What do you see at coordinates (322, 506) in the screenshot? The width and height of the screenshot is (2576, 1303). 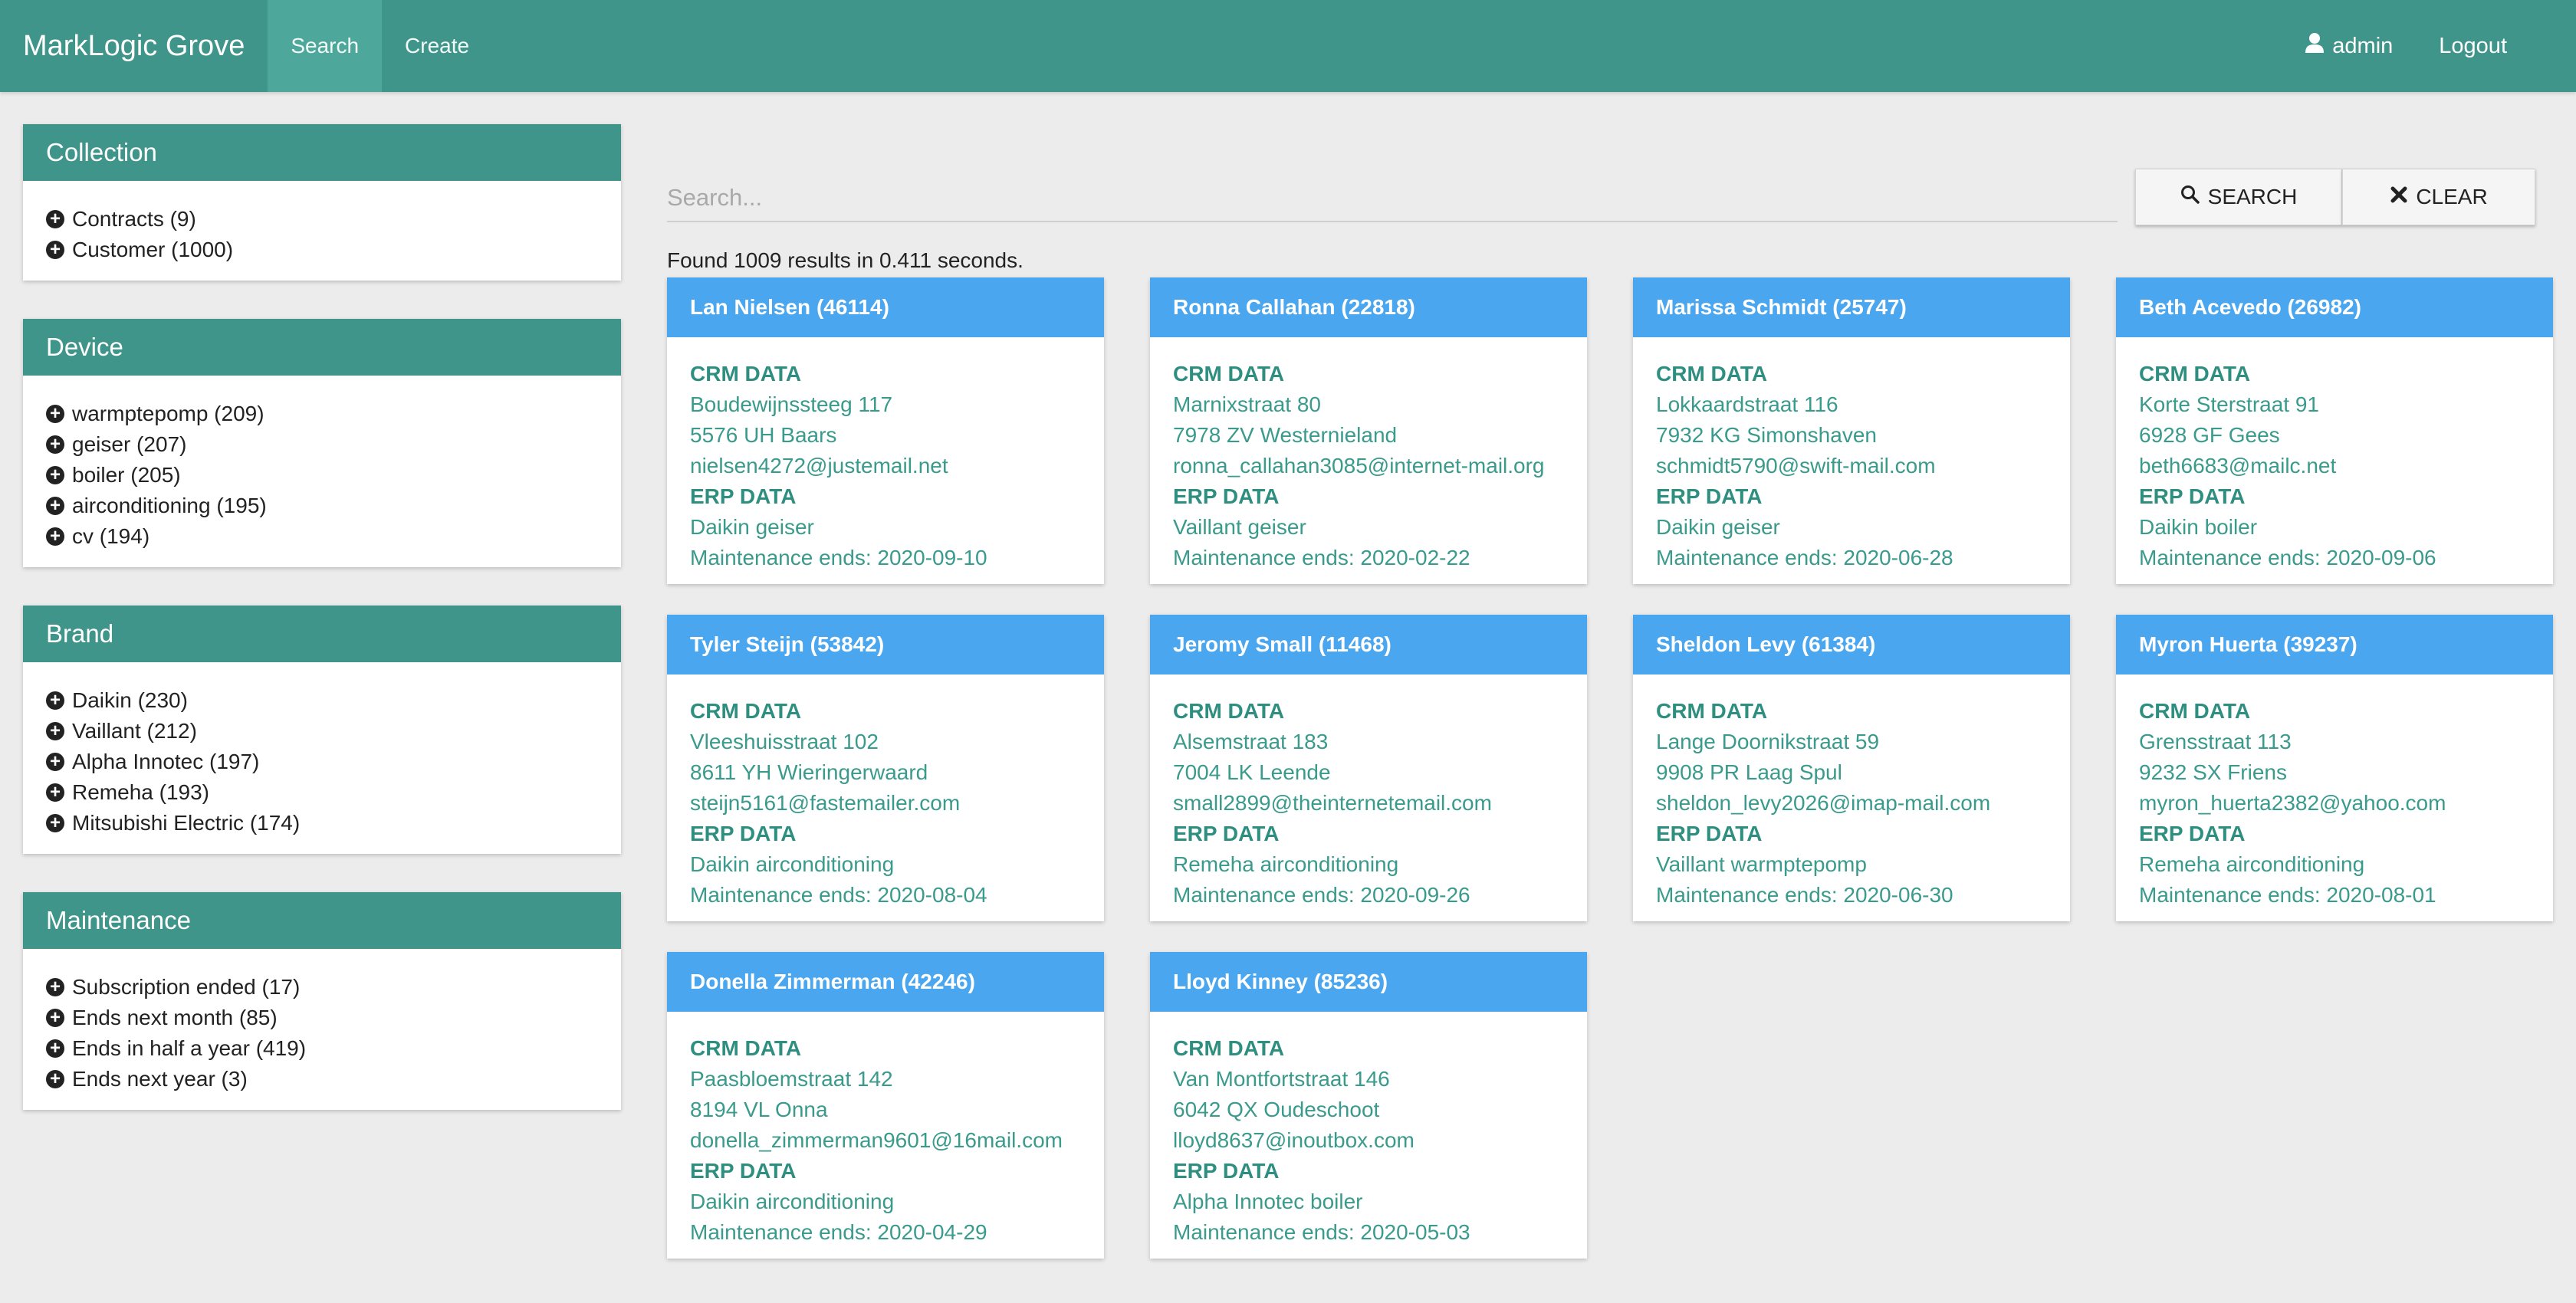 I see `facet-item: + airconditioning (195)` at bounding box center [322, 506].